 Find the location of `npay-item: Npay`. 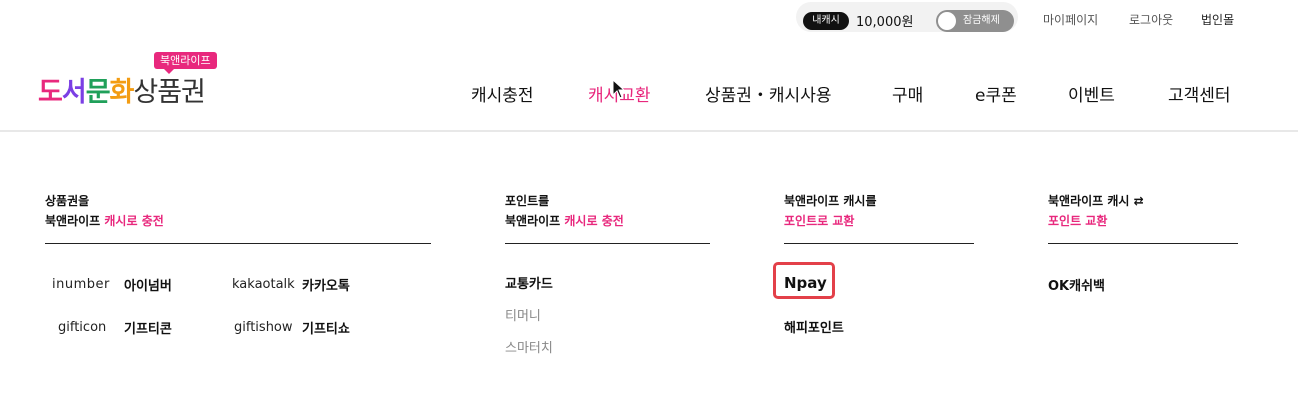

npay-item: Npay is located at coordinates (805, 283).